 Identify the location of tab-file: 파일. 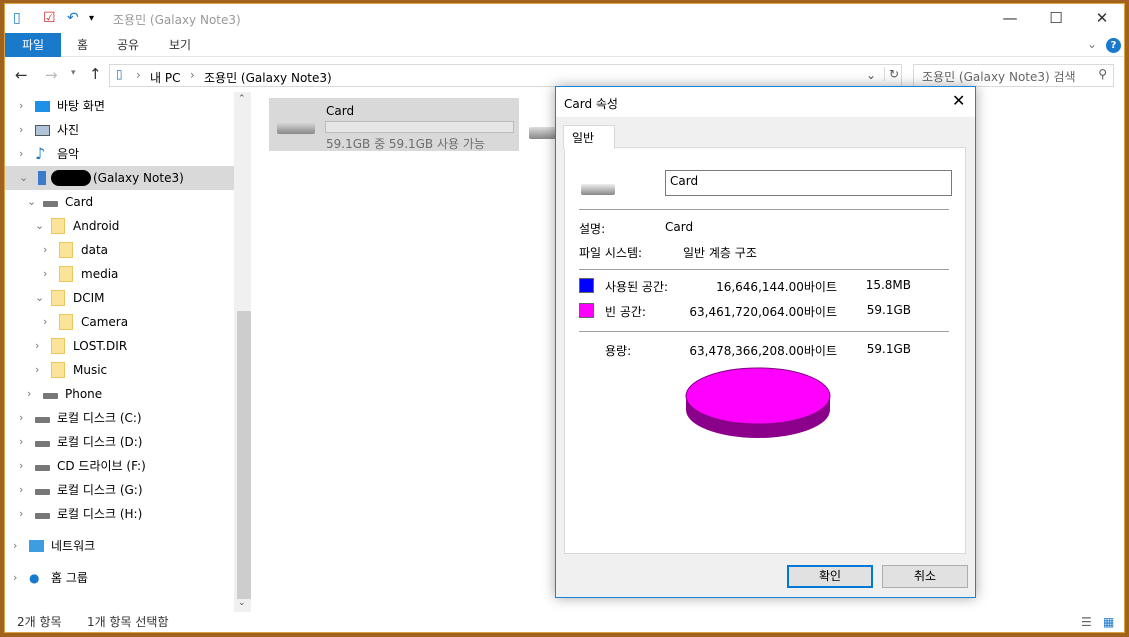
(33, 45).